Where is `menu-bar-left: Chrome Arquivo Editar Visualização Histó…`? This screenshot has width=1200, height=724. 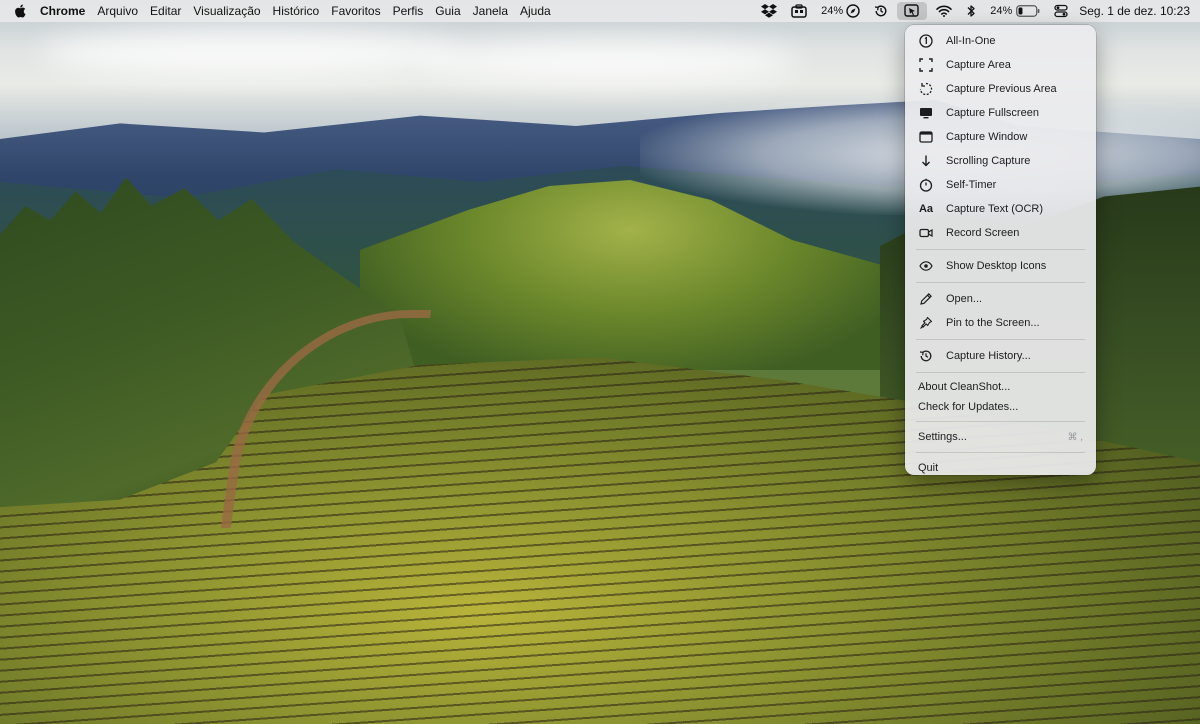 menu-bar-left: Chrome Arquivo Editar Visualização Histó… is located at coordinates (281, 11).